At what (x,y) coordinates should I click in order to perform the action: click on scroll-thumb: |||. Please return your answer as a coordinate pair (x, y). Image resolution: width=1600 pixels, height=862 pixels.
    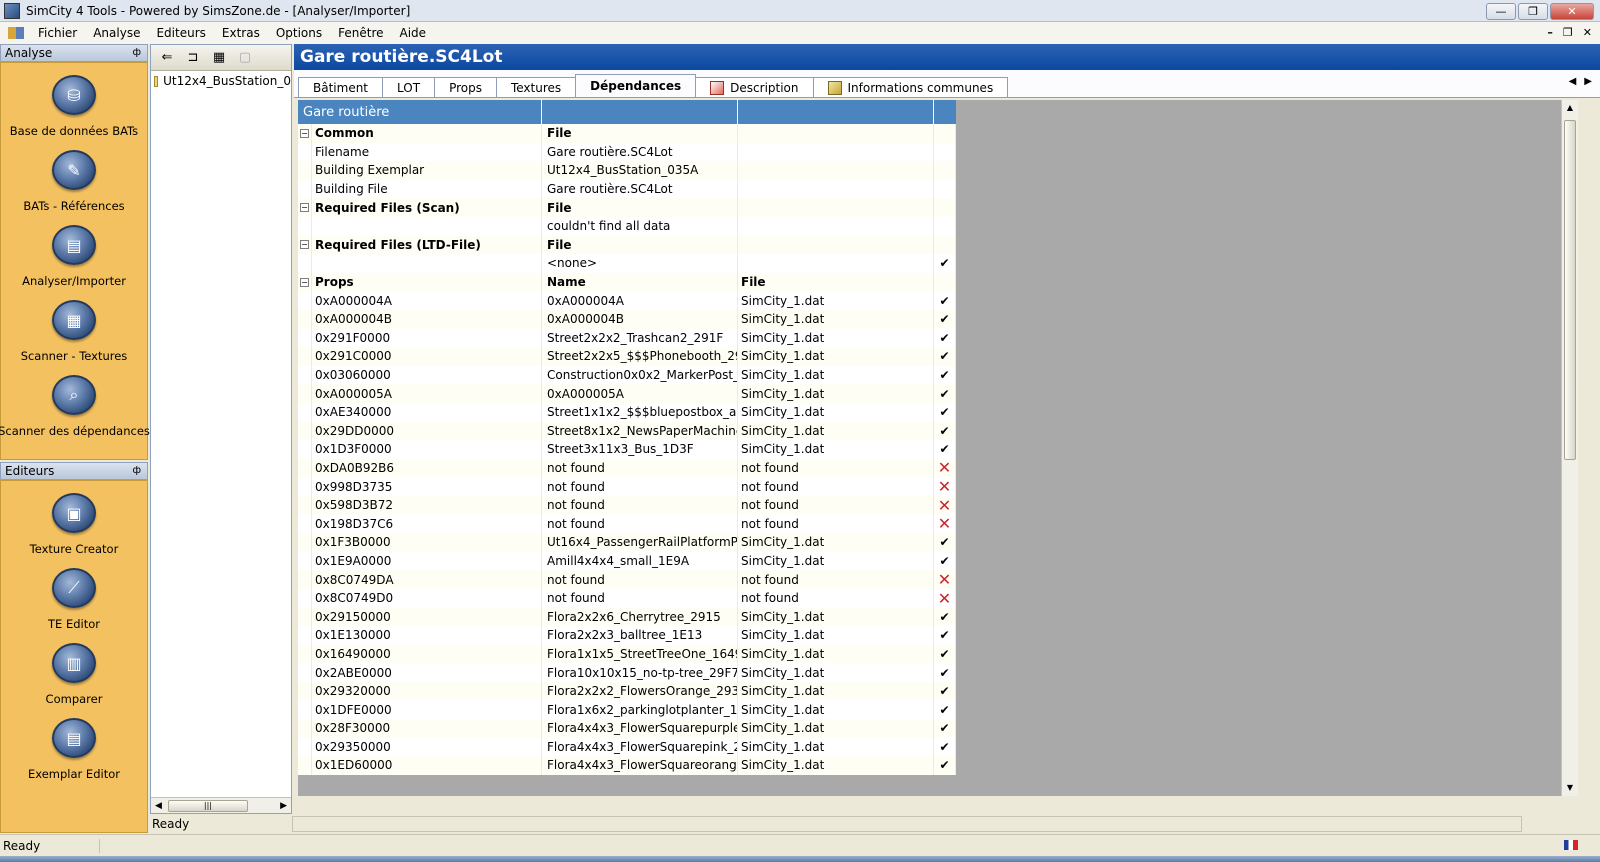
    Looking at the image, I should click on (207, 805).